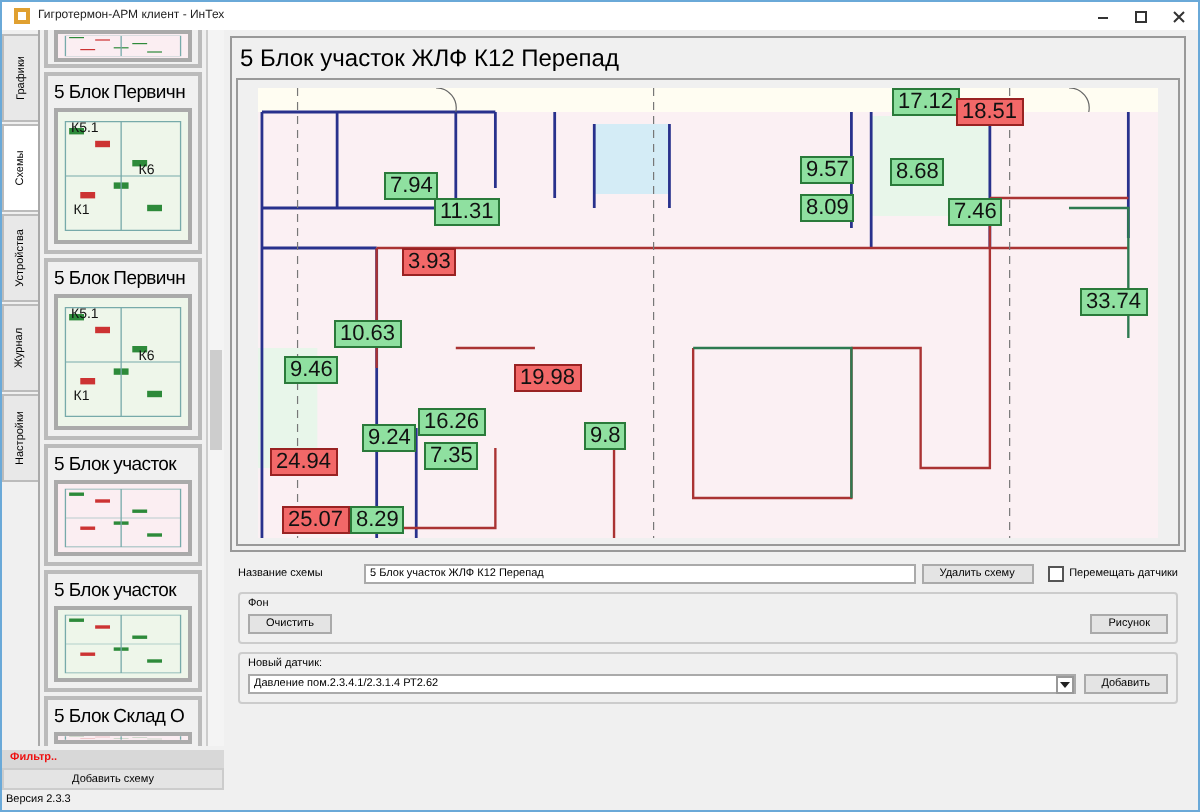 Image resolution: width=1200 pixels, height=812 pixels. Describe the element at coordinates (1055, 574) in the screenshot. I see `checkbox` at that location.